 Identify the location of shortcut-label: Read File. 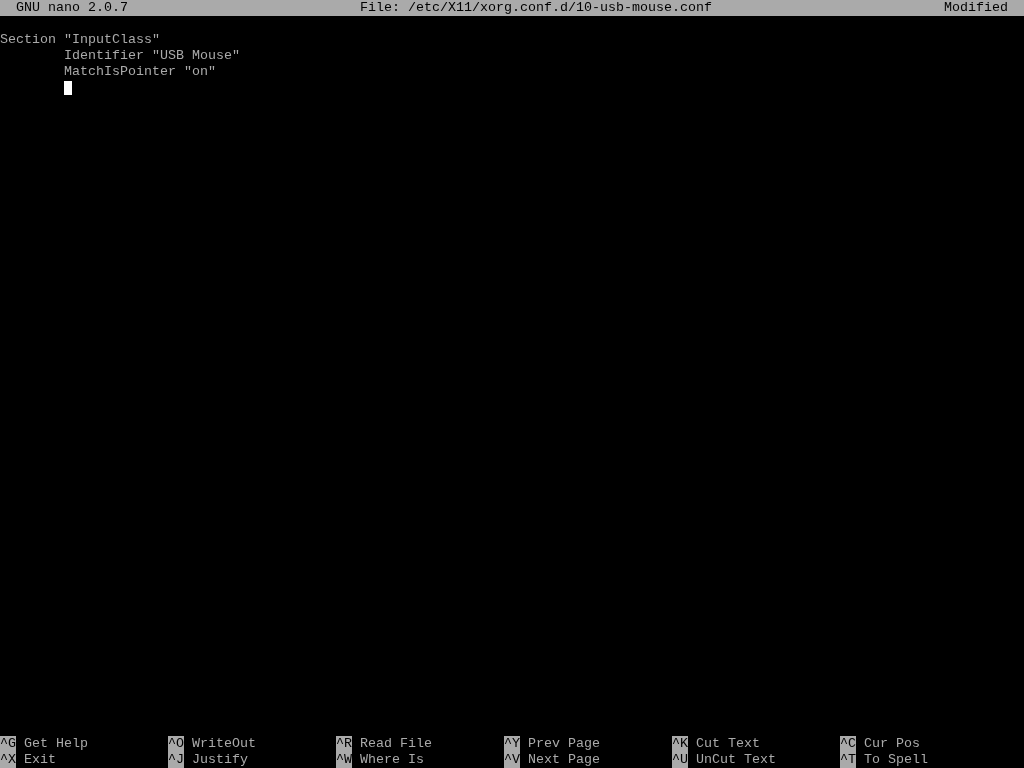
(396, 744).